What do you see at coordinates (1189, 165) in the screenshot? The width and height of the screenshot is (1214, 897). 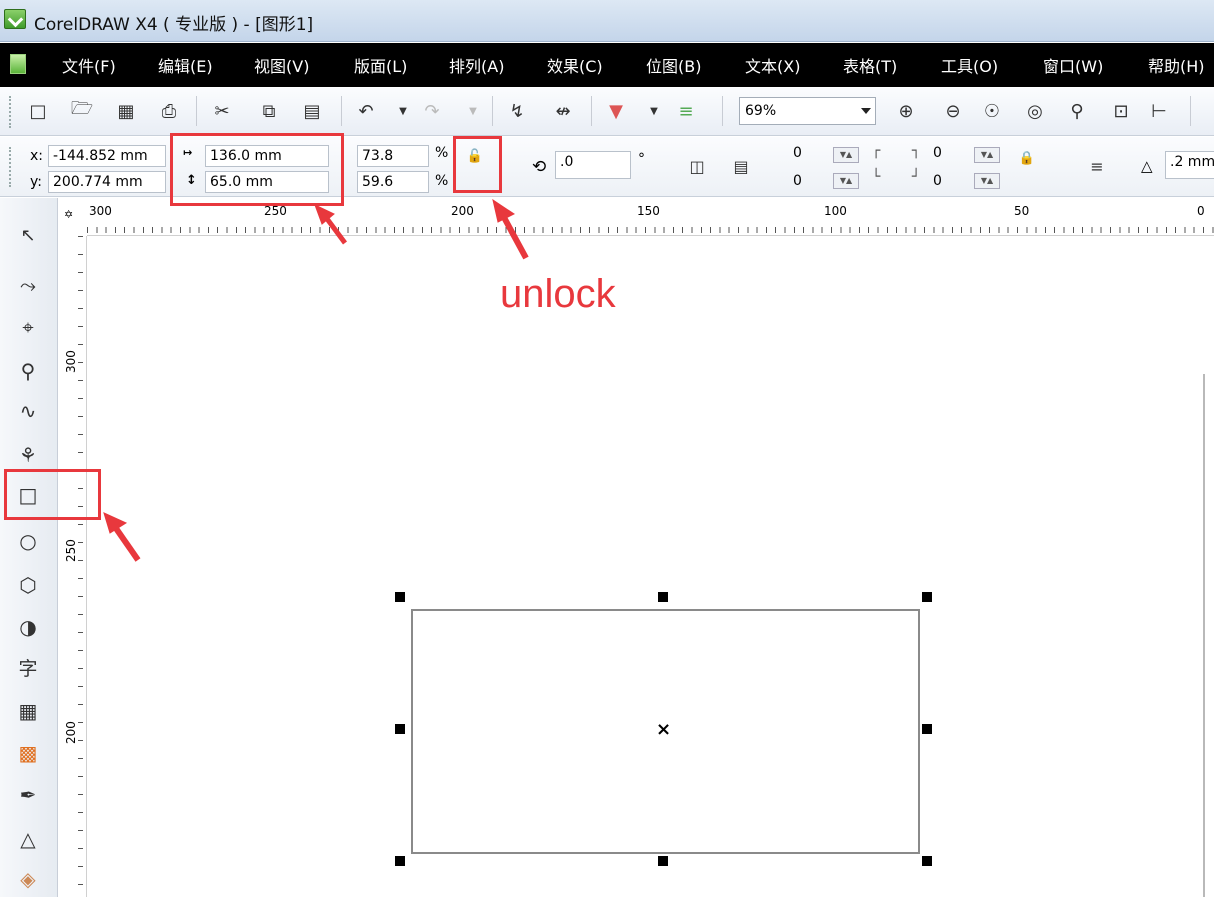 I see `outline-width-field: .2 mm` at bounding box center [1189, 165].